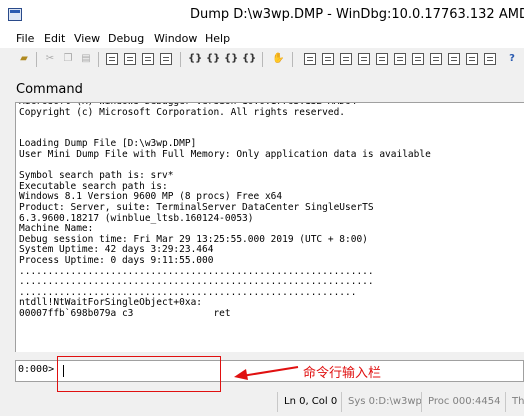  I want to click on windbg-app-icon, so click(15, 14).